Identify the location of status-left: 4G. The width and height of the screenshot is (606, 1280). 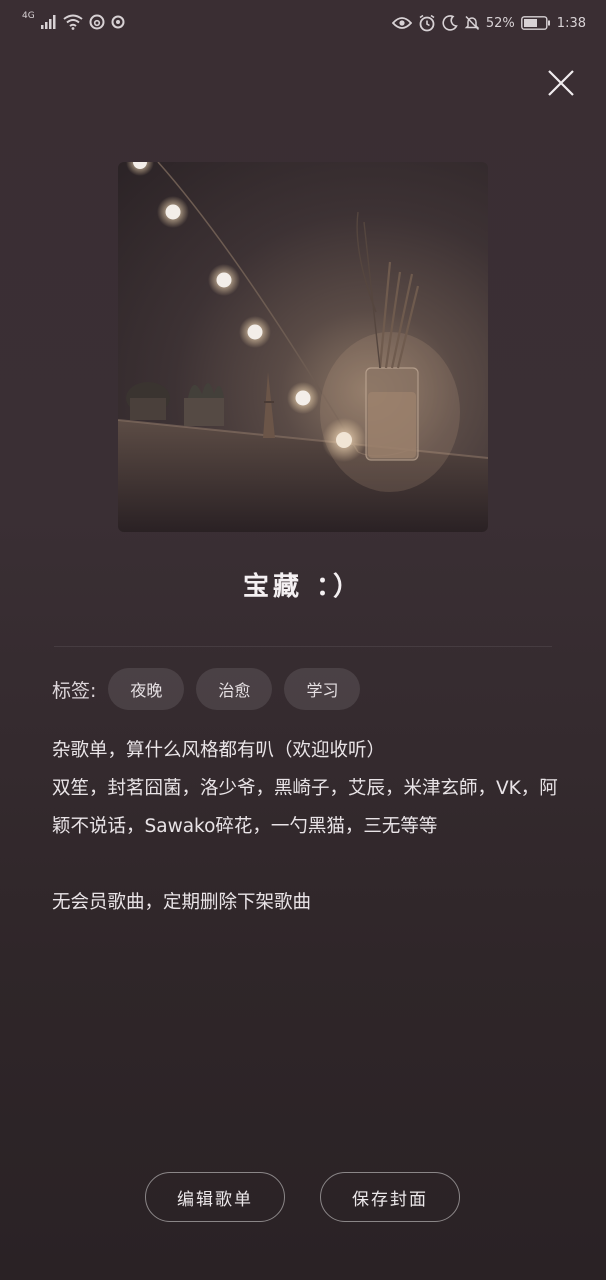
(73, 20).